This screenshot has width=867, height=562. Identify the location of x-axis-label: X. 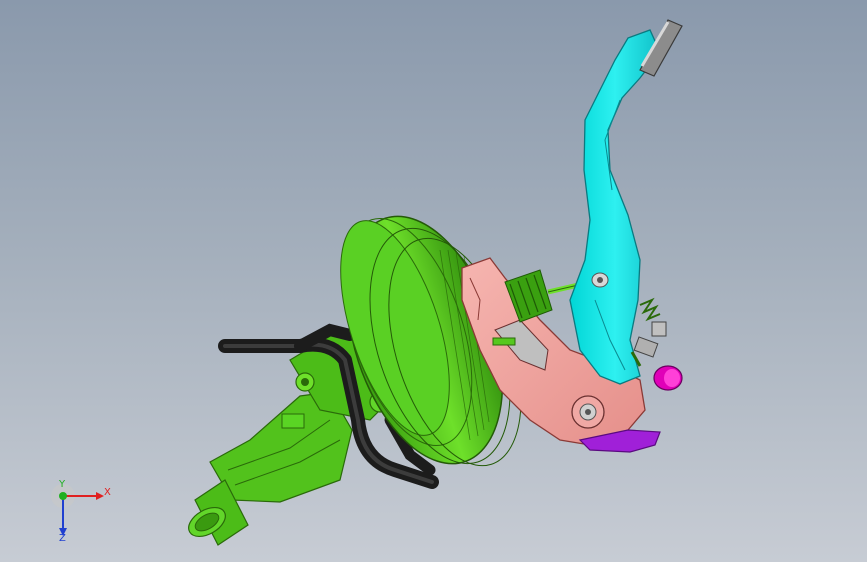
(107, 492).